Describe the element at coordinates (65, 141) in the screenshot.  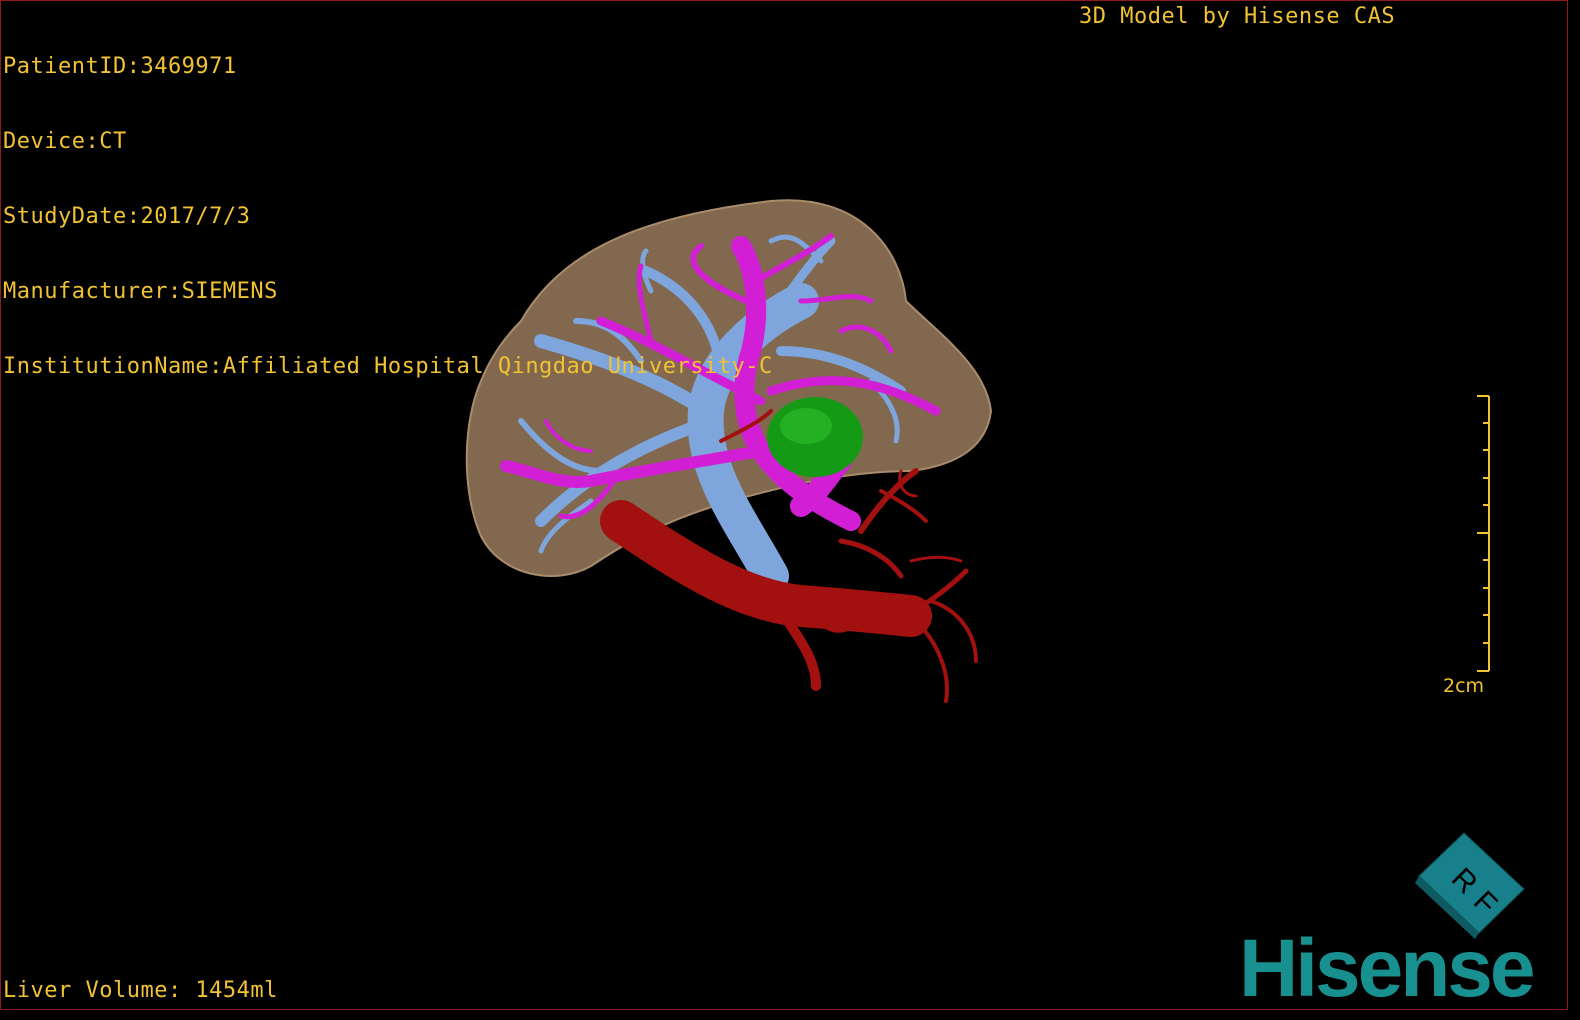
I see `device: Device:CT` at that location.